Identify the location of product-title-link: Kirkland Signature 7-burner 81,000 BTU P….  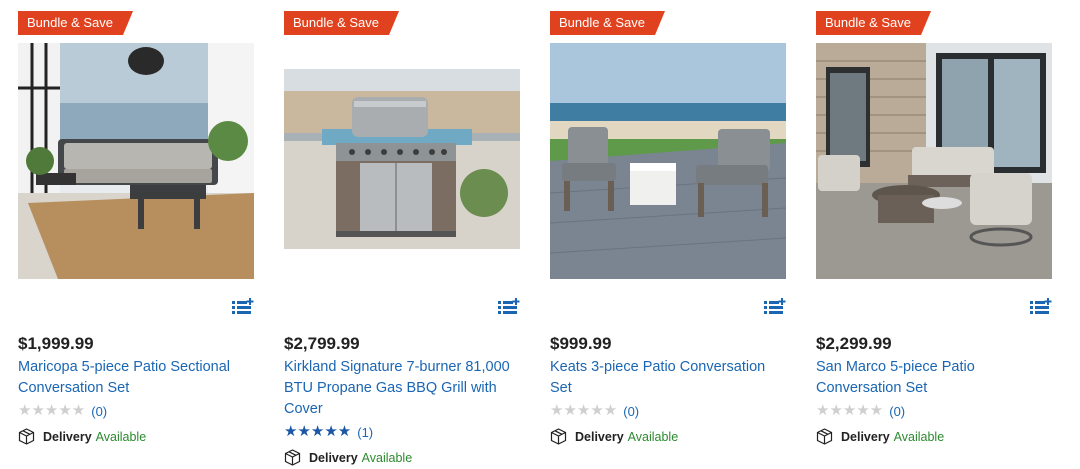
(402, 388).